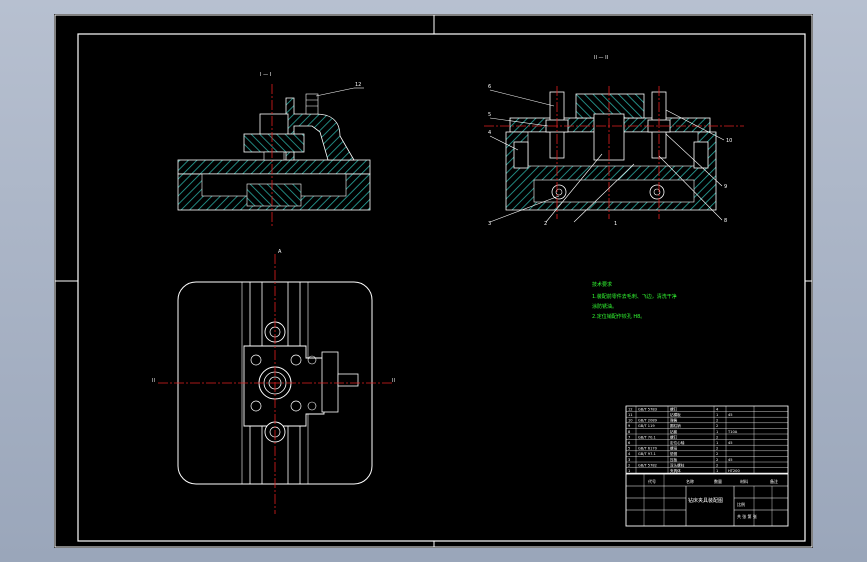 This screenshot has width=867, height=562. What do you see at coordinates (629, 443) in the screenshot?
I see `bom-cell: 6` at bounding box center [629, 443].